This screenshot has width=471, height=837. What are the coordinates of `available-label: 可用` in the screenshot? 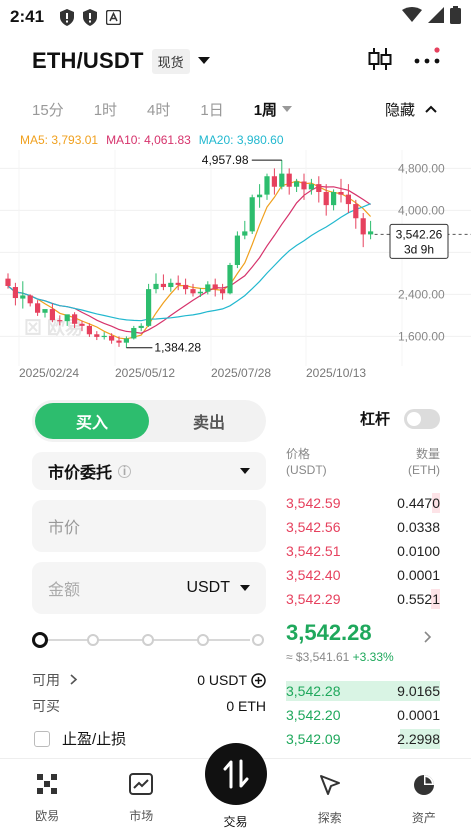 It's located at (55, 680).